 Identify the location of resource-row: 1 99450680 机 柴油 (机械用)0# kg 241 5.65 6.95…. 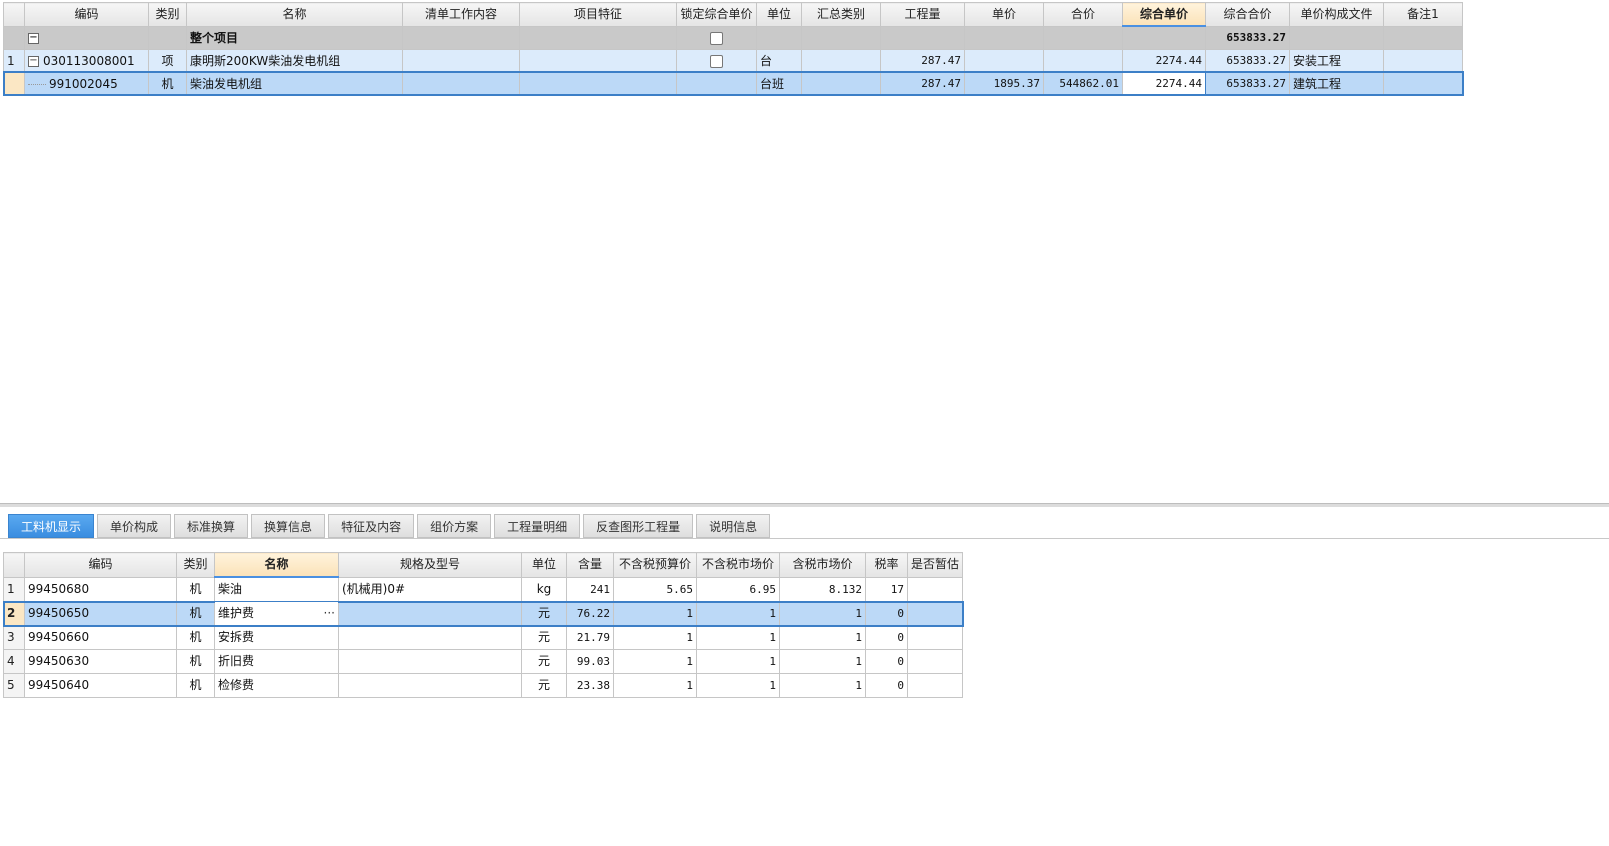
(483, 589).